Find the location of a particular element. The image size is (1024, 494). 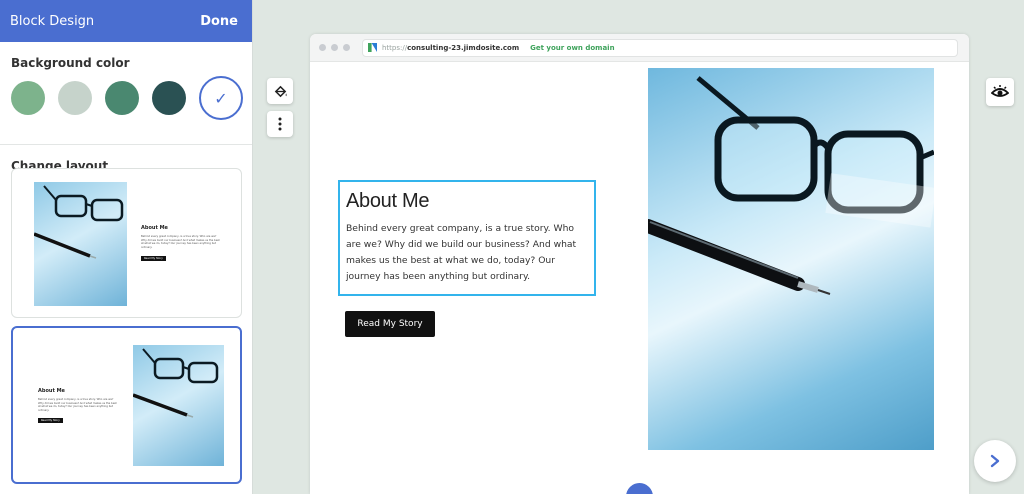

panel-header: Block Design Done is located at coordinates (126, 21).